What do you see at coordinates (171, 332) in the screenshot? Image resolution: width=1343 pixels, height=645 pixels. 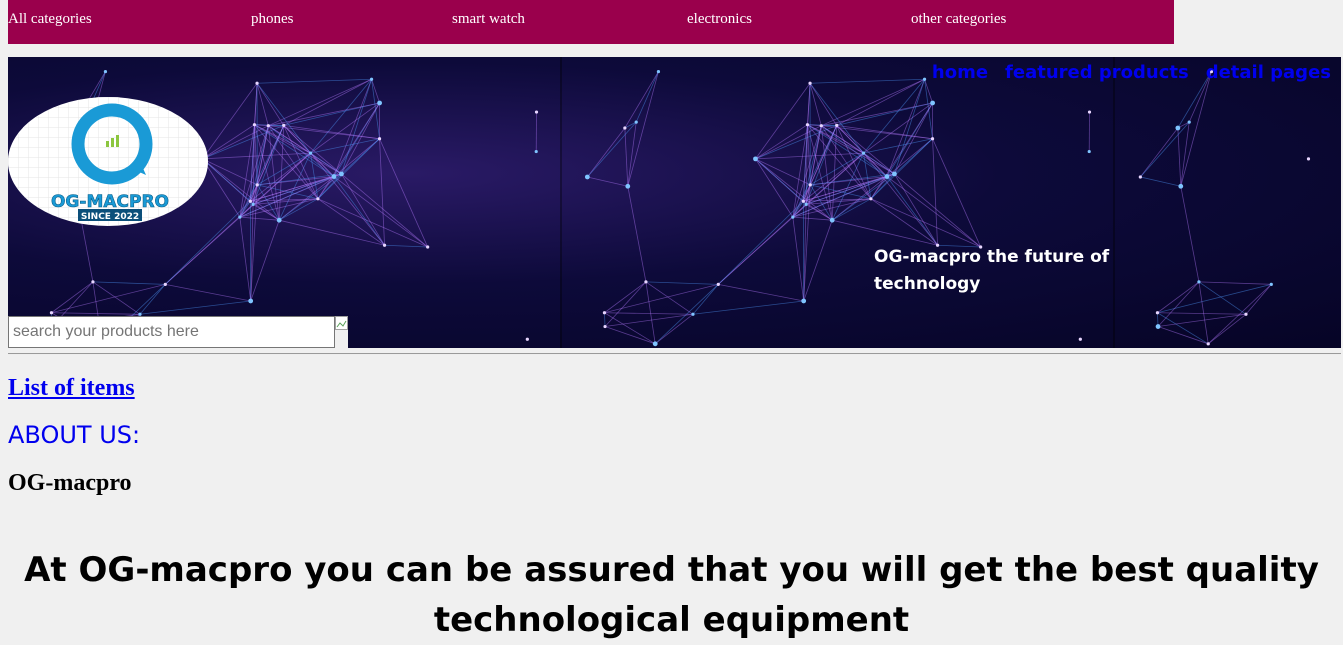 I see `search-input` at bounding box center [171, 332].